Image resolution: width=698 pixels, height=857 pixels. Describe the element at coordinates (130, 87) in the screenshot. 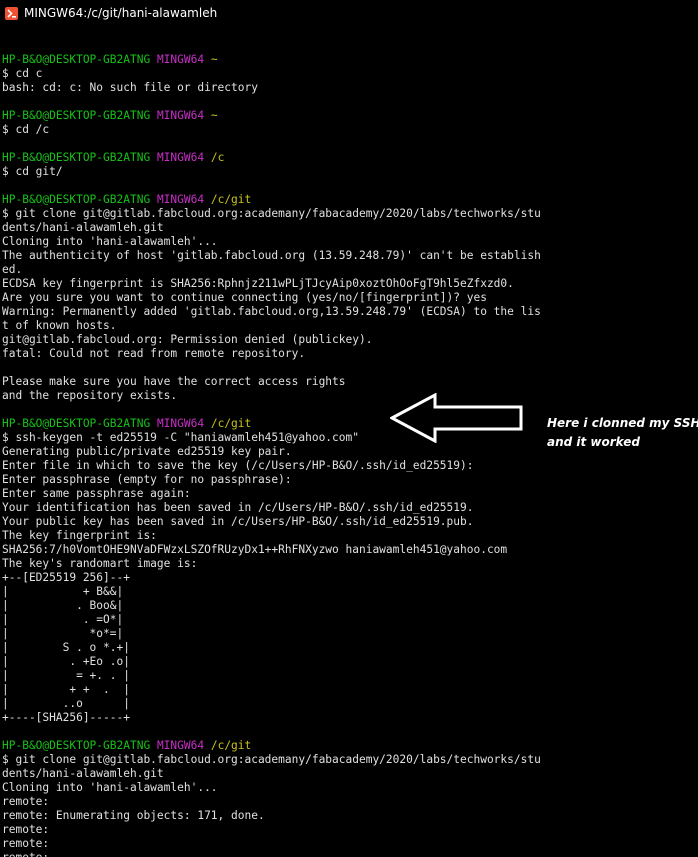

I see `output-line: bash: cd: c: No such file or directory` at that location.